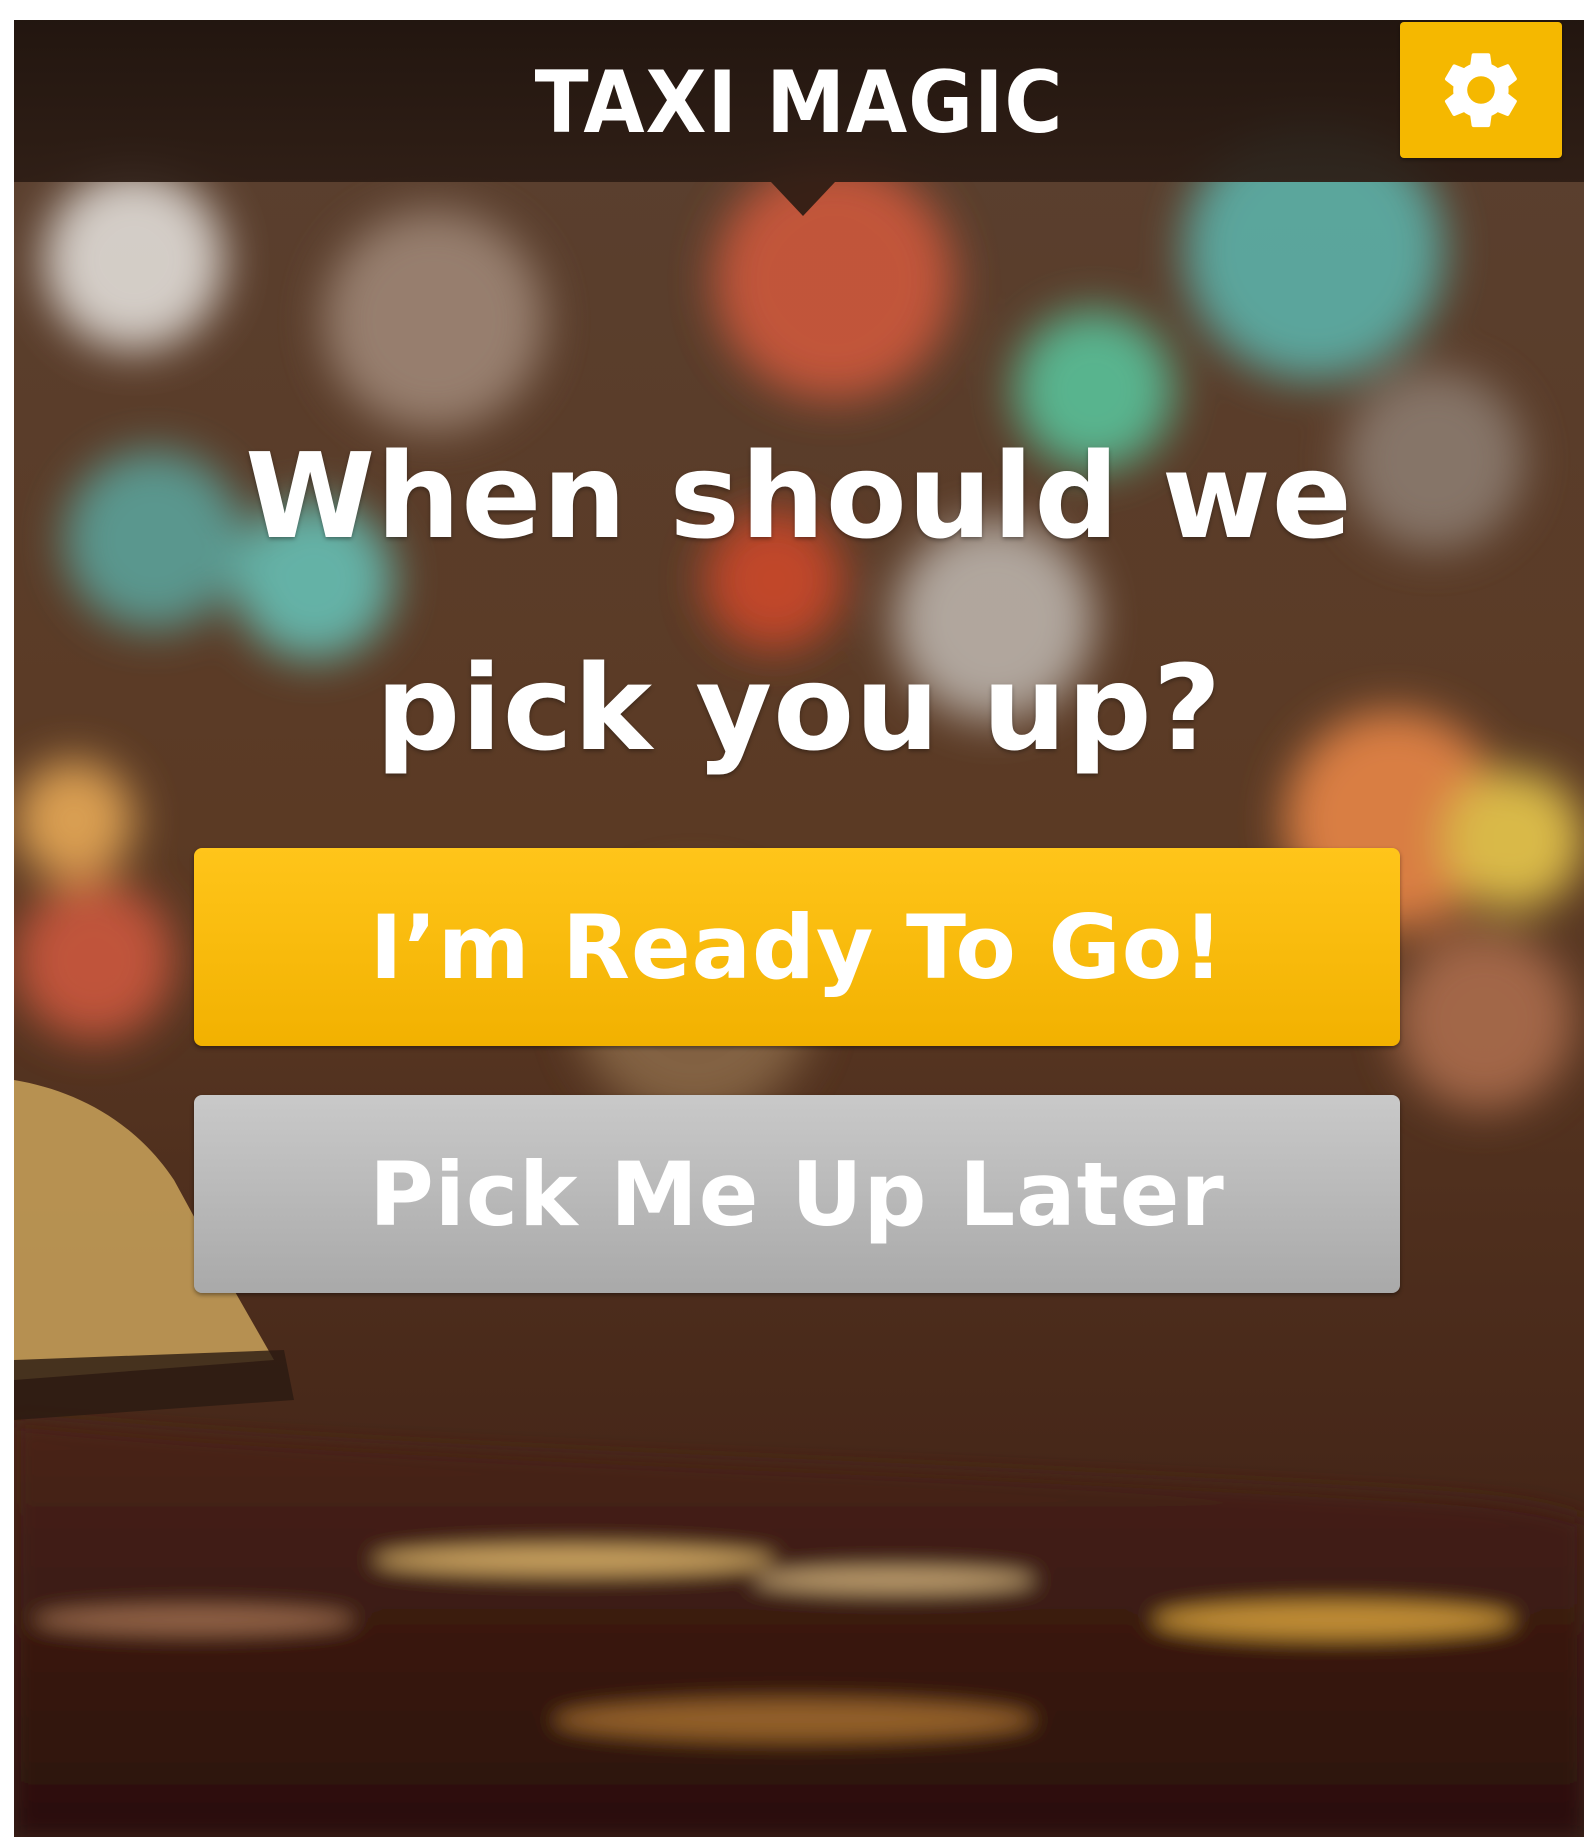  I want to click on gear-icon, so click(1480, 90).